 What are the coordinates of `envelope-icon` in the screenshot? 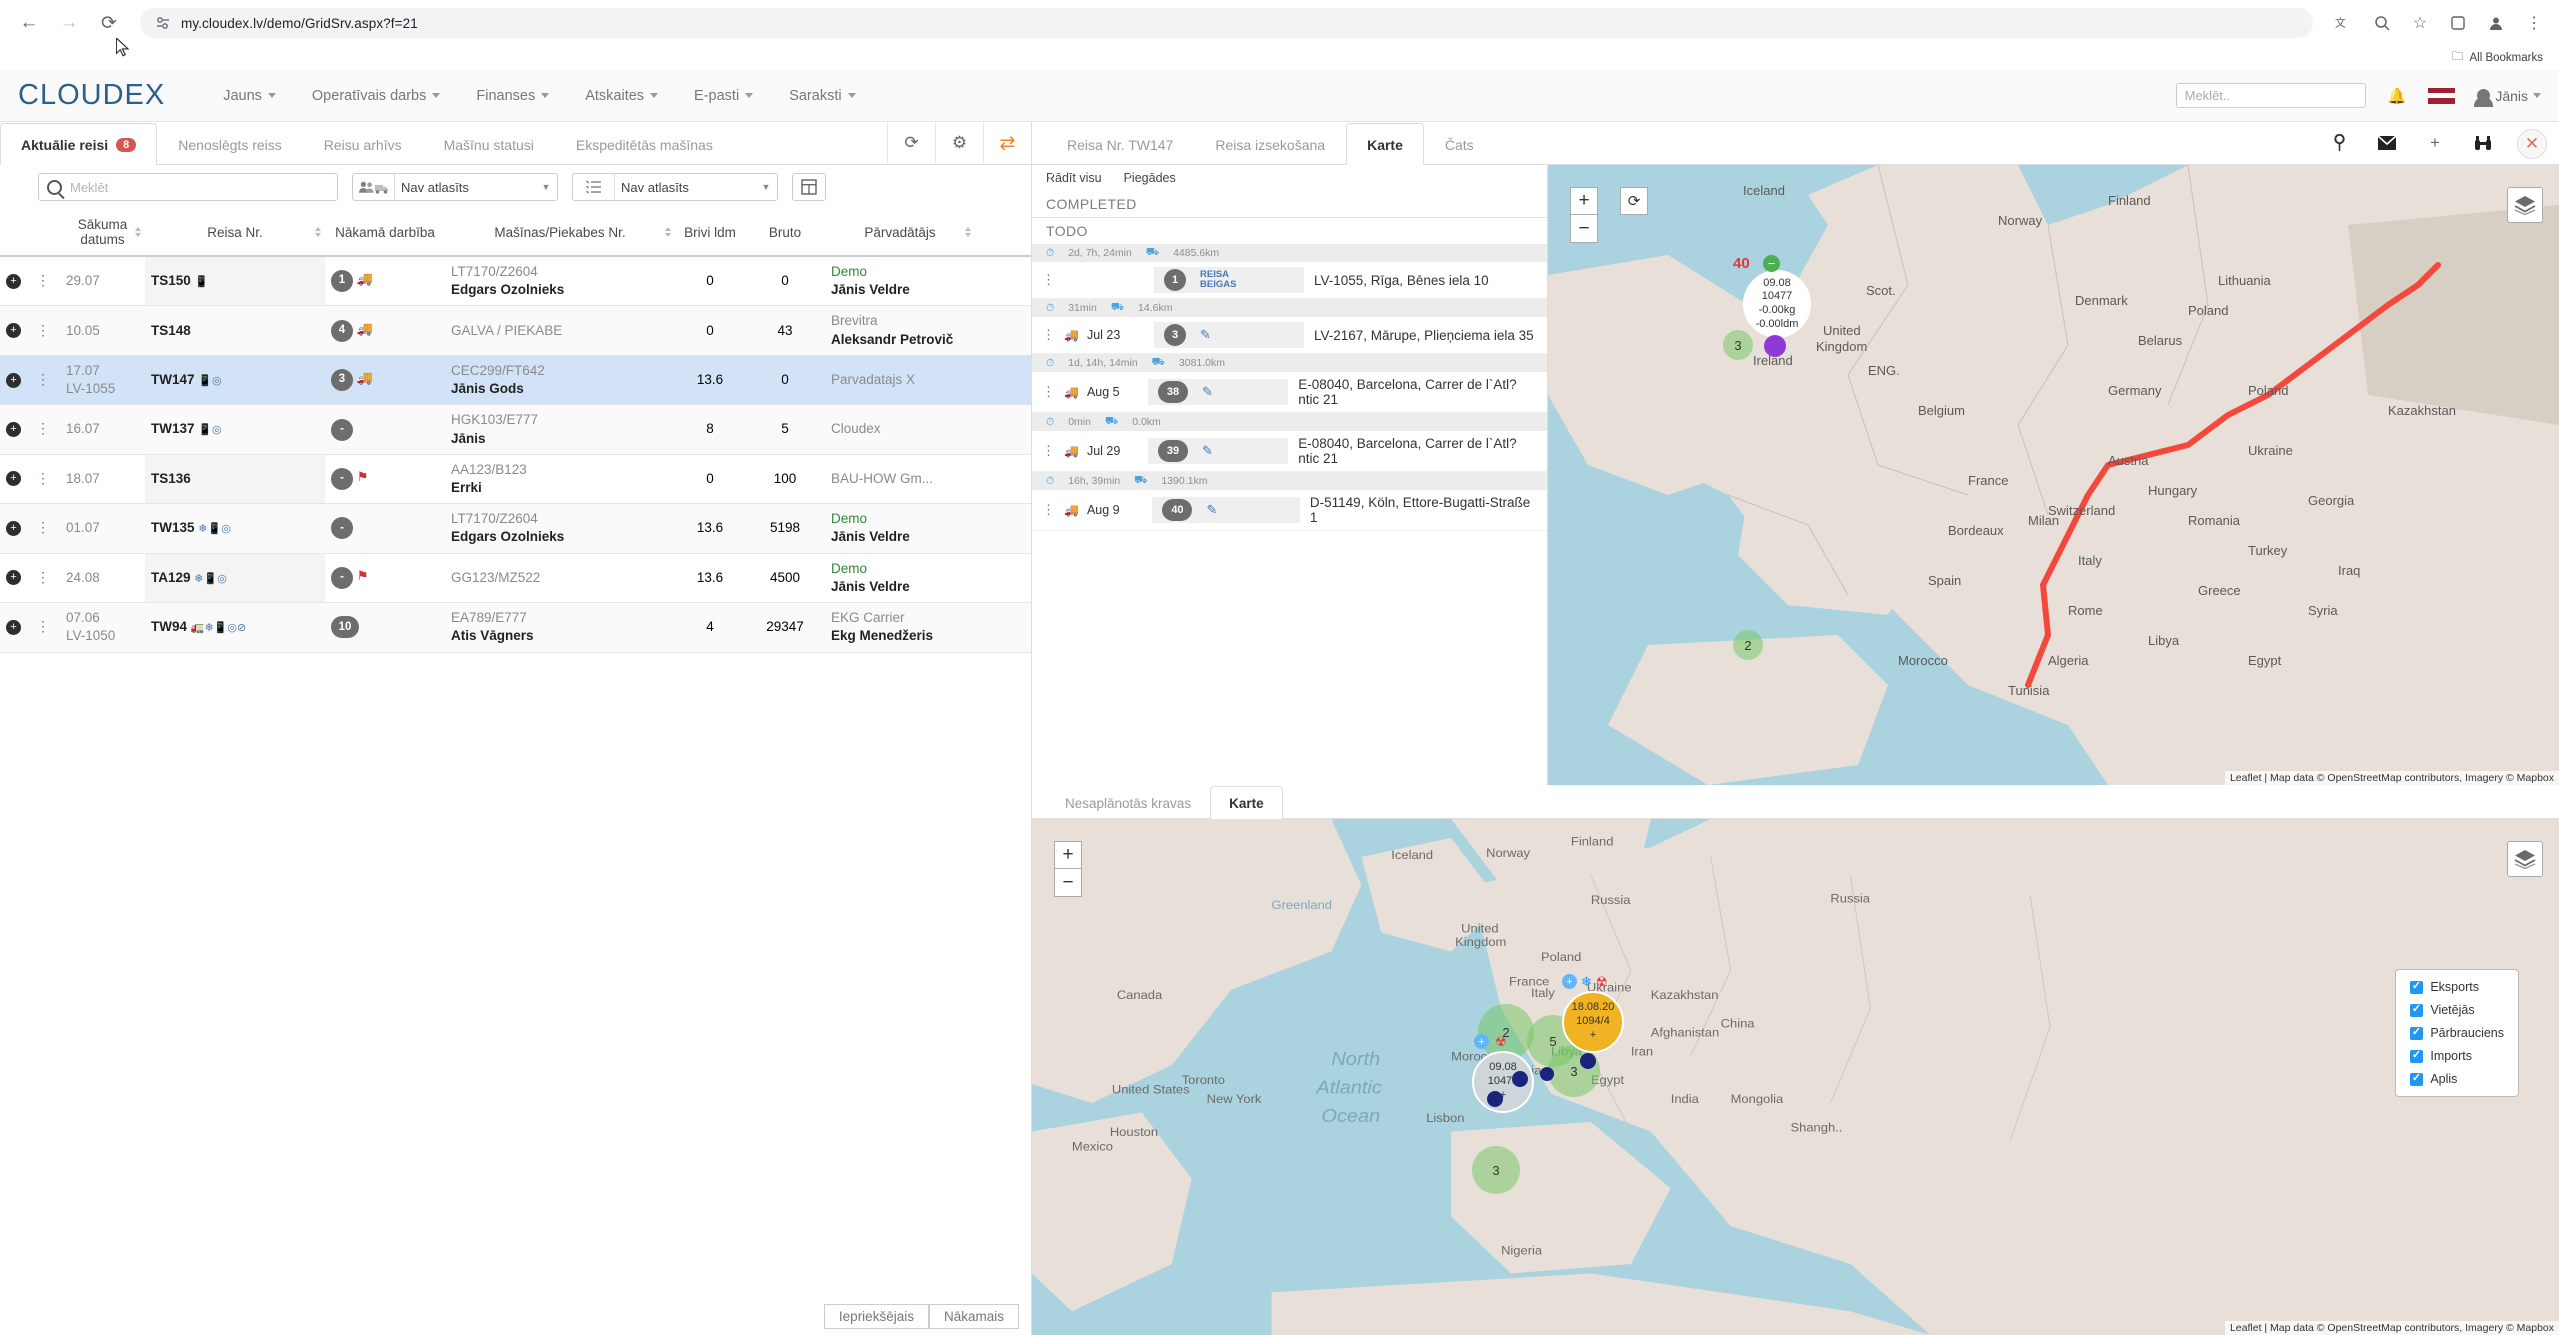 It's located at (2387, 143).